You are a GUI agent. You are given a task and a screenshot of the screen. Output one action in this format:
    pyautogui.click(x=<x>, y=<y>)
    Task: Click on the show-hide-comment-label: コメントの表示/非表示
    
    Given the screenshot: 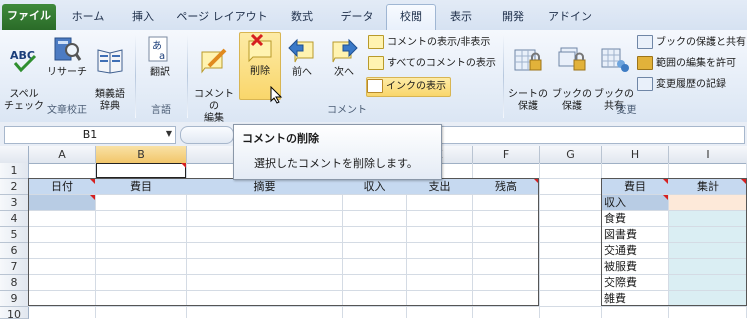 What is the action you would take?
    pyautogui.click(x=439, y=42)
    